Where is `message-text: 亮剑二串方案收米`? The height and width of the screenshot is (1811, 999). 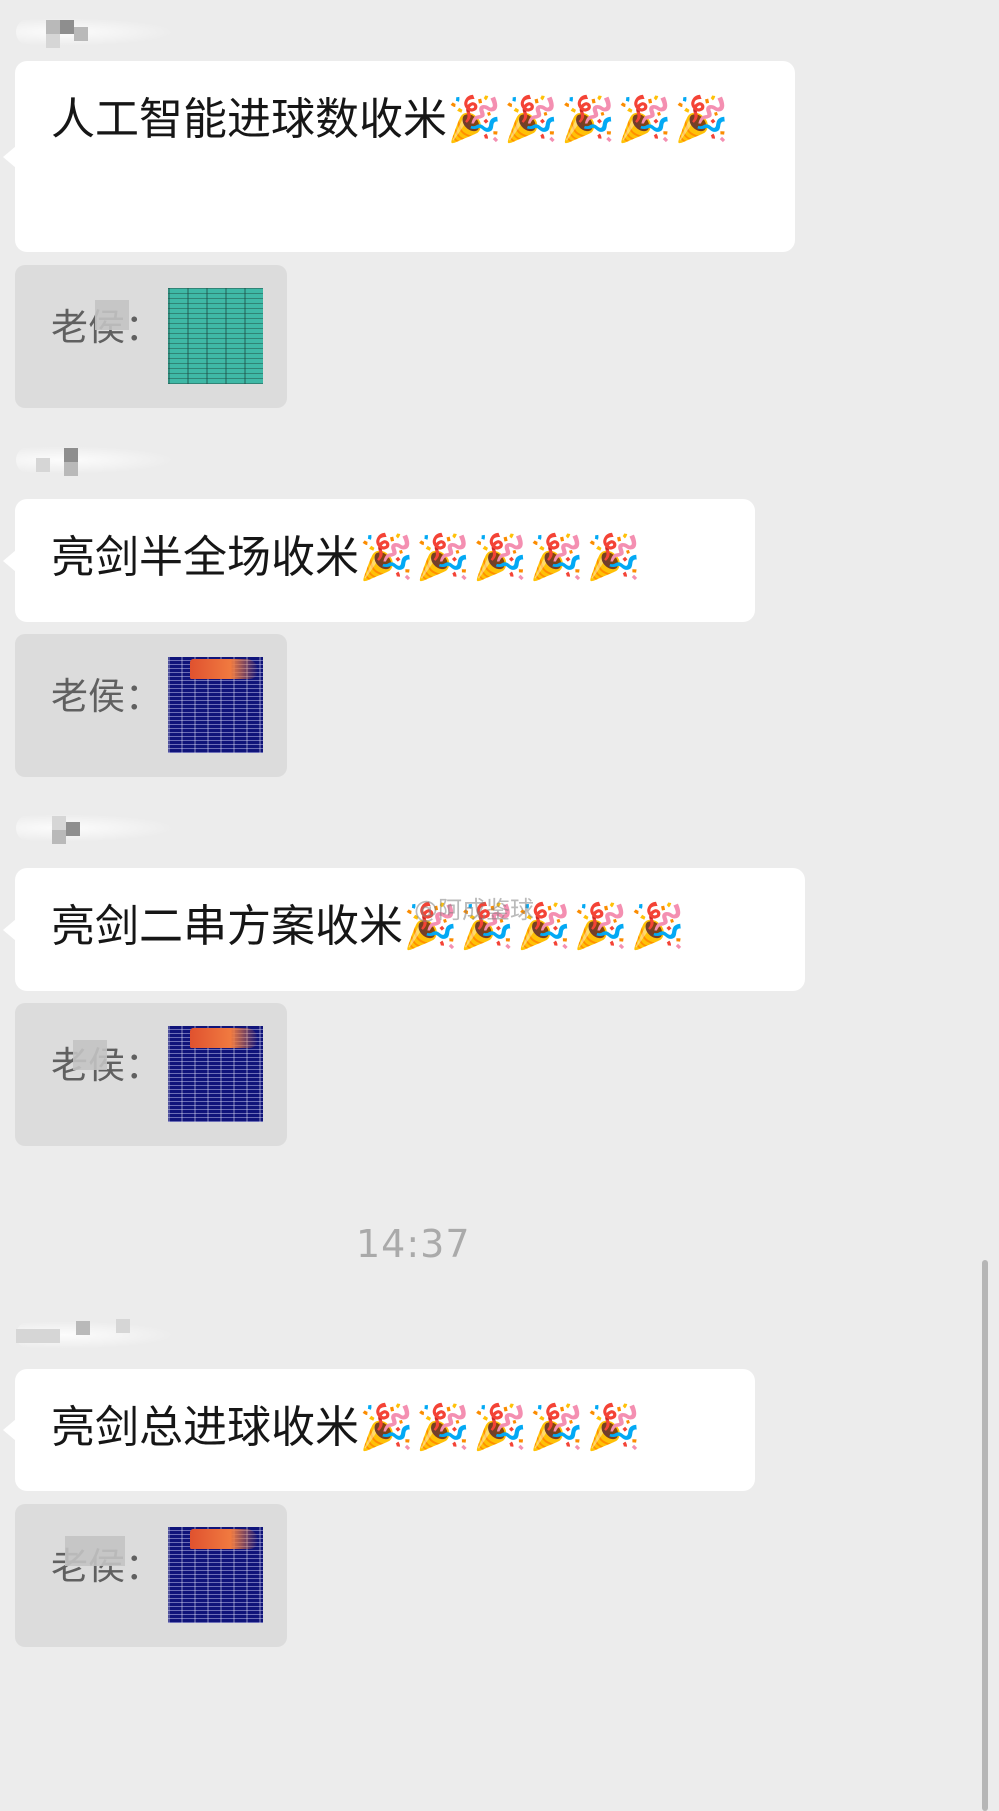
message-text: 亮剑二串方案收米 is located at coordinates (227, 926).